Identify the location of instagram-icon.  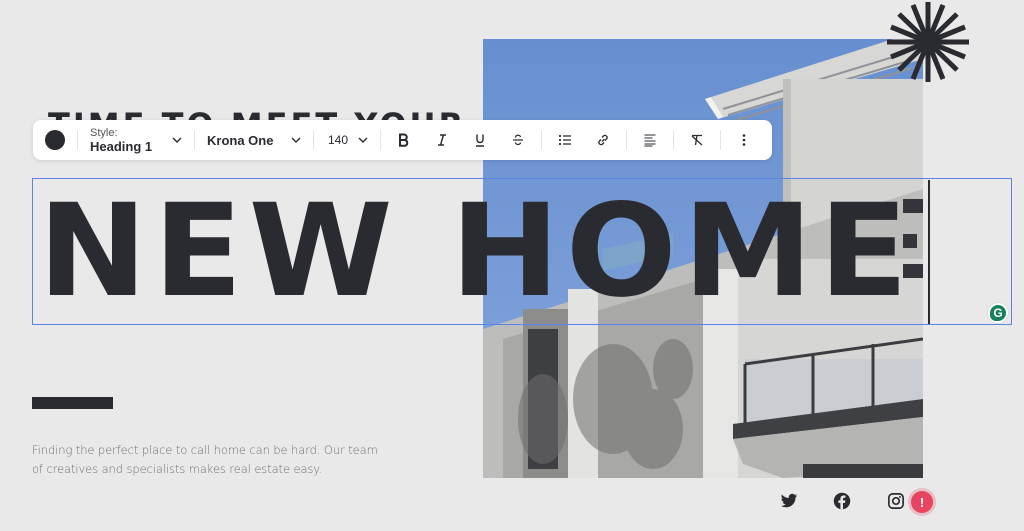
(896, 501).